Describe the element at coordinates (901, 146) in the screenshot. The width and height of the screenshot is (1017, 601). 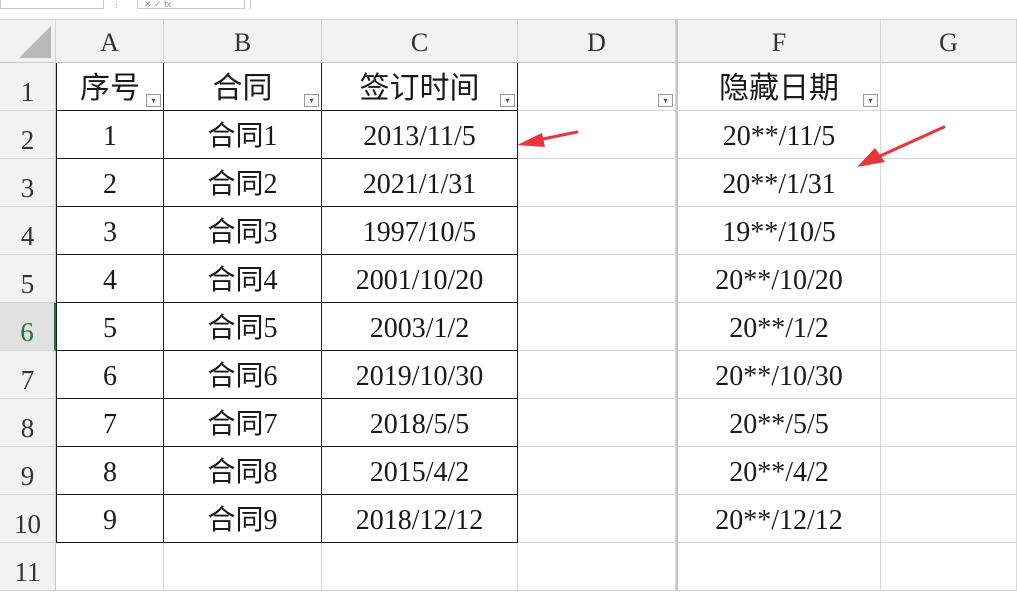
I see `red-arrow-right` at that location.